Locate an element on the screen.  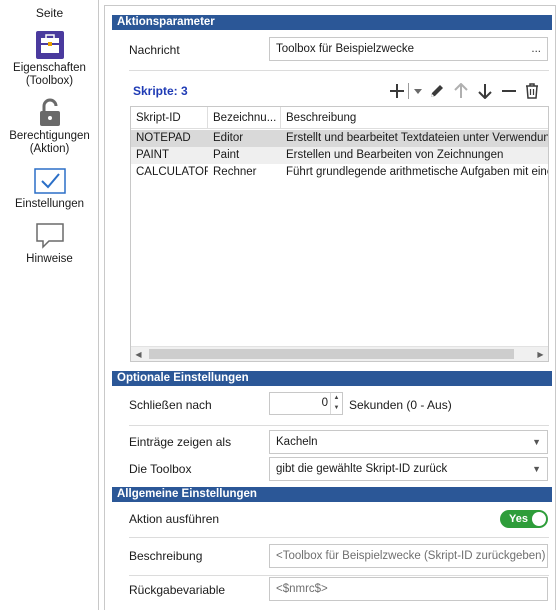
skripte-toolbar is located at coordinates (465, 91).